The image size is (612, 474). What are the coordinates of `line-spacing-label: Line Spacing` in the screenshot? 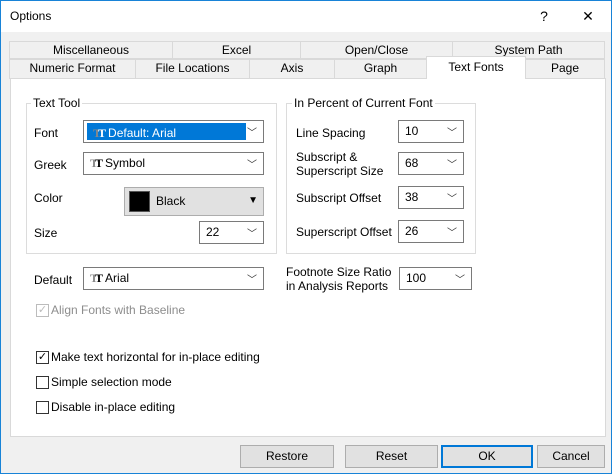 It's located at (331, 133).